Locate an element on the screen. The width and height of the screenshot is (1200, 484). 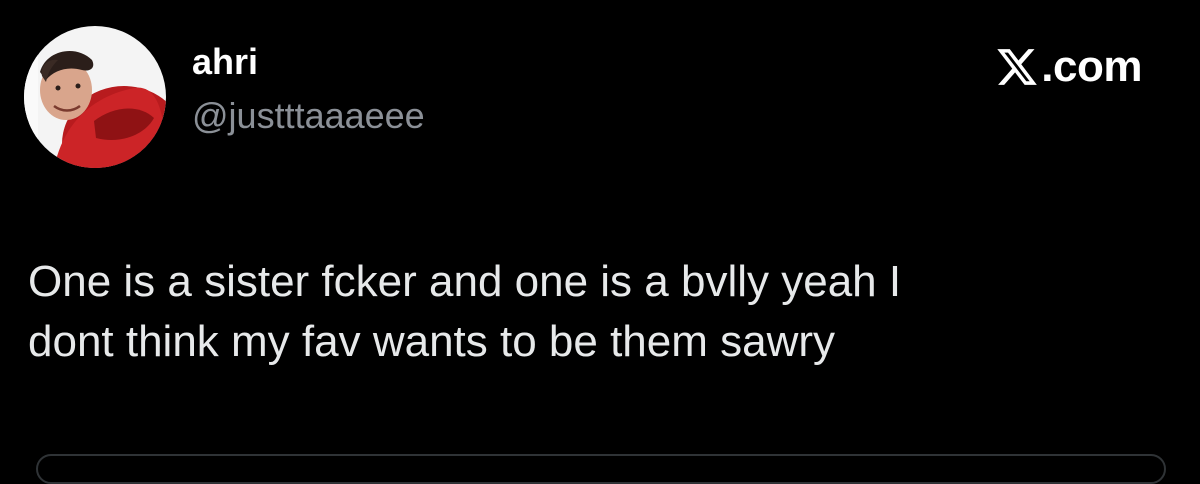
author-block: ahri @justttaaaeee is located at coordinates (308, 89).